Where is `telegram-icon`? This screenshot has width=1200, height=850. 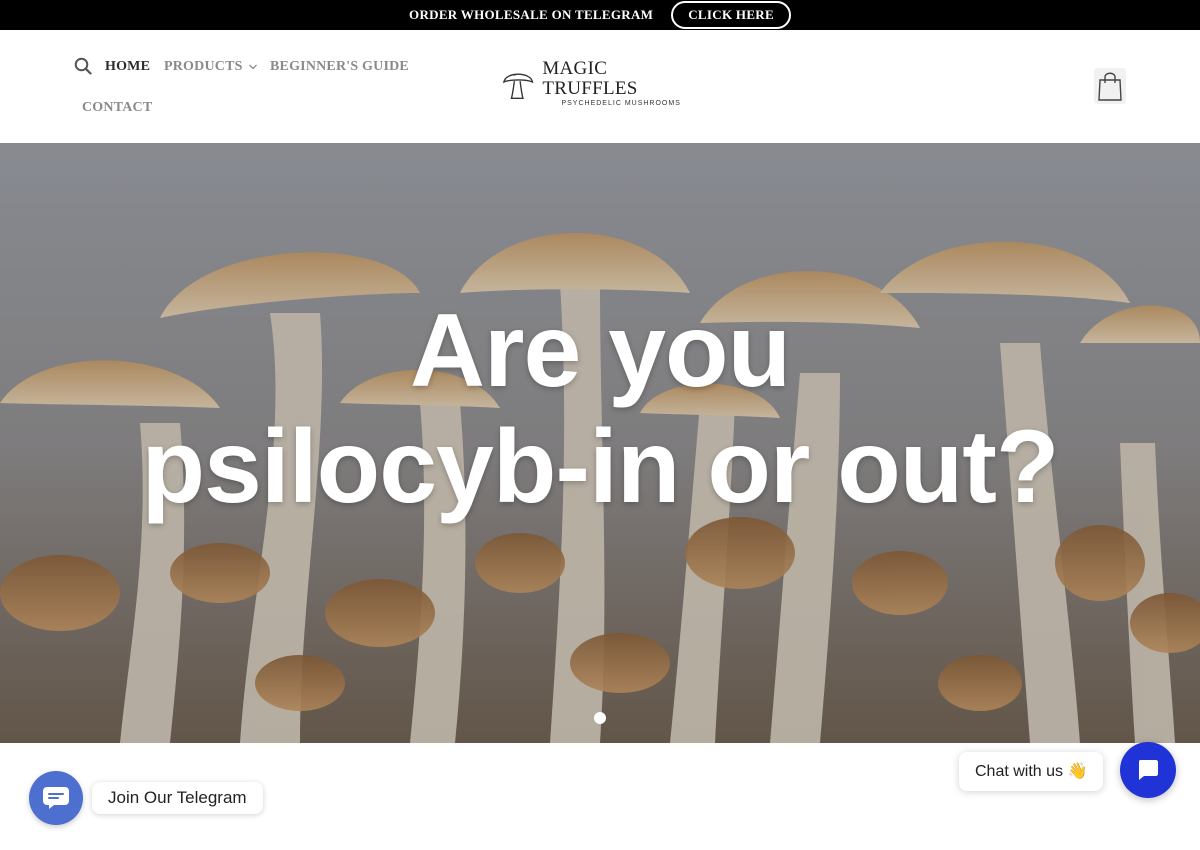 telegram-icon is located at coordinates (56, 798).